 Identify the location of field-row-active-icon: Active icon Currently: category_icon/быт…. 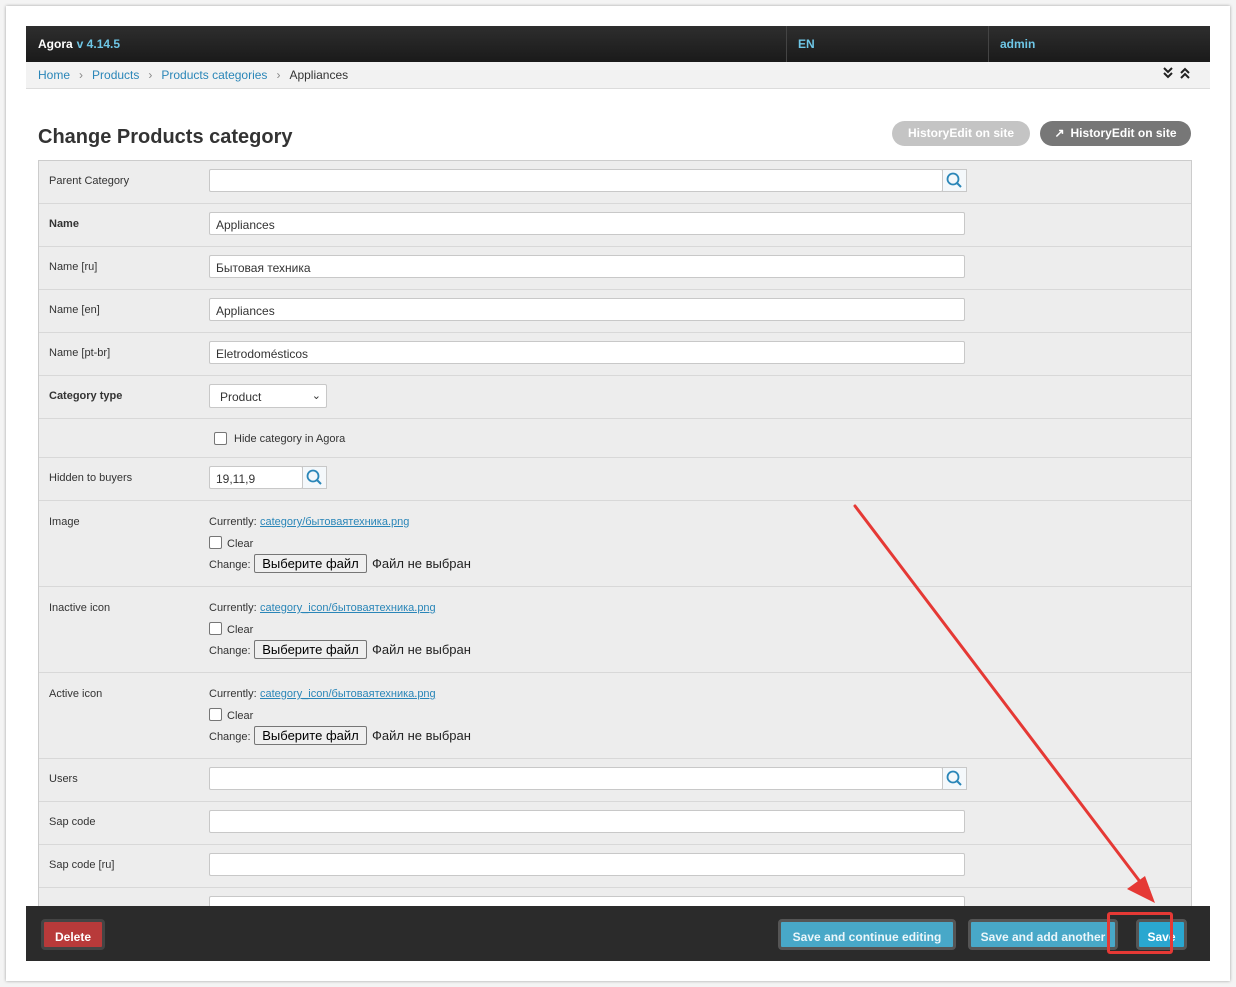
(615, 716).